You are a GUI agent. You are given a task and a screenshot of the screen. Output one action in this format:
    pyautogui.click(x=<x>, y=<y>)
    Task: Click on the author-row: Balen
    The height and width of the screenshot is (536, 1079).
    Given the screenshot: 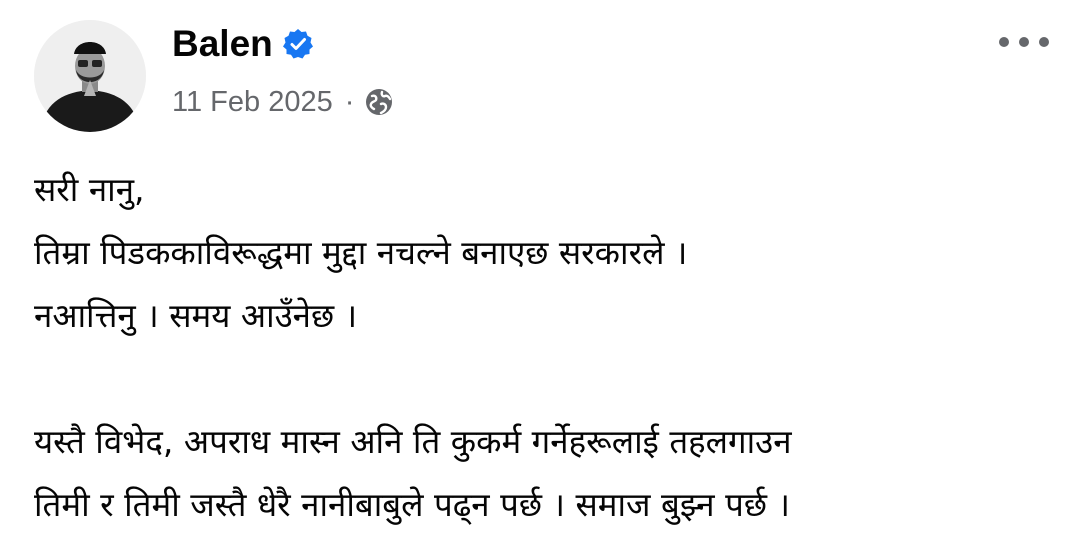 What is the action you would take?
    pyautogui.click(x=243, y=44)
    